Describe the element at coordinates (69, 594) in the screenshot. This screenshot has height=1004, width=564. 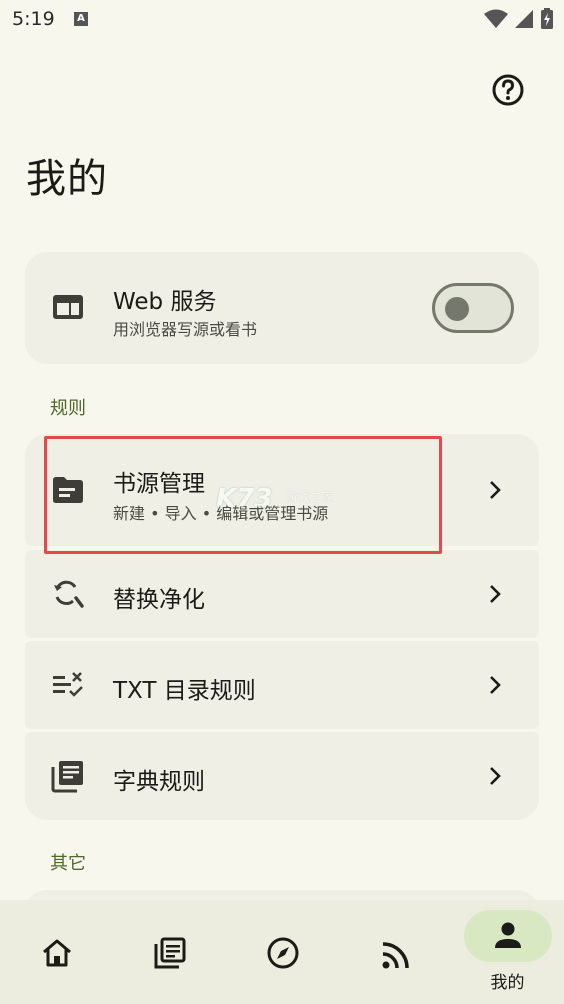
I see `find-replace-icon` at that location.